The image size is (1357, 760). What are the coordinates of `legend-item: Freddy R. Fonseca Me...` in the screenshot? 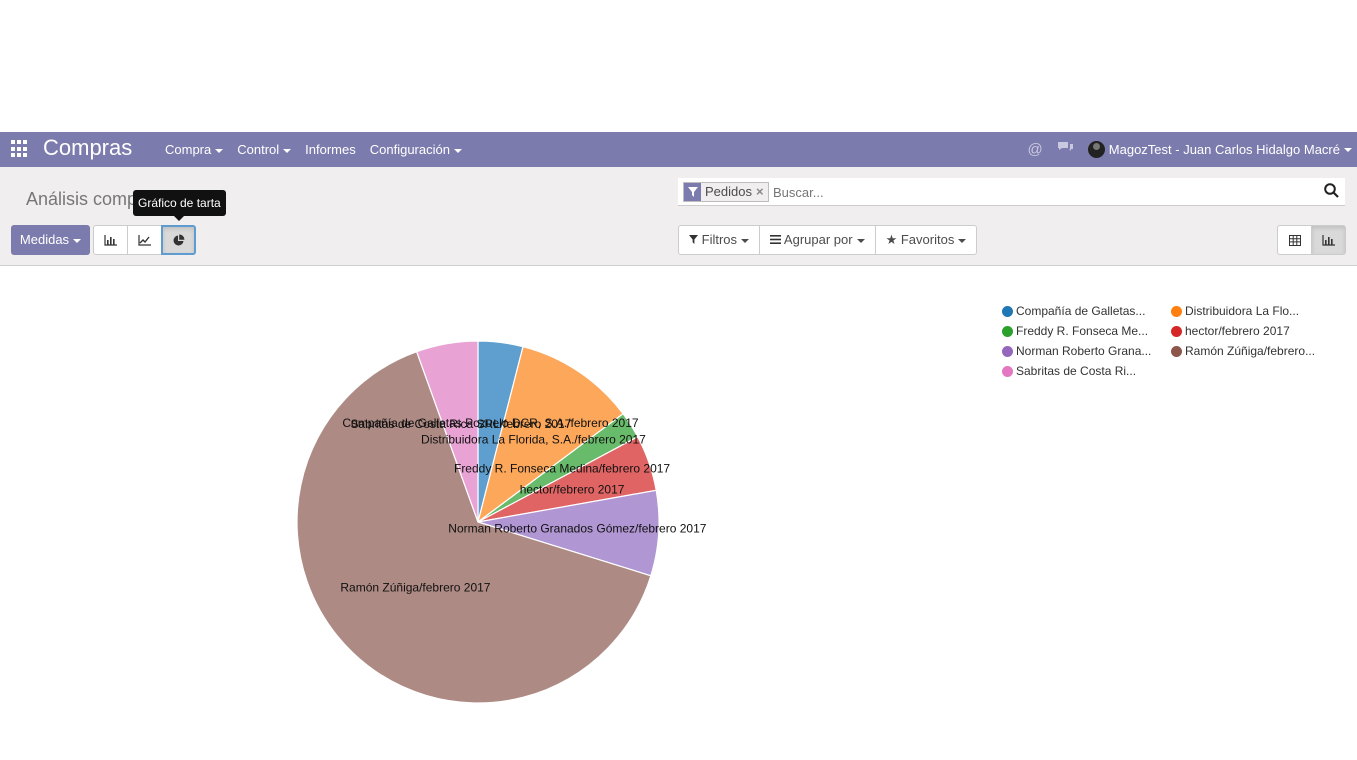 It's located at (1086, 331).